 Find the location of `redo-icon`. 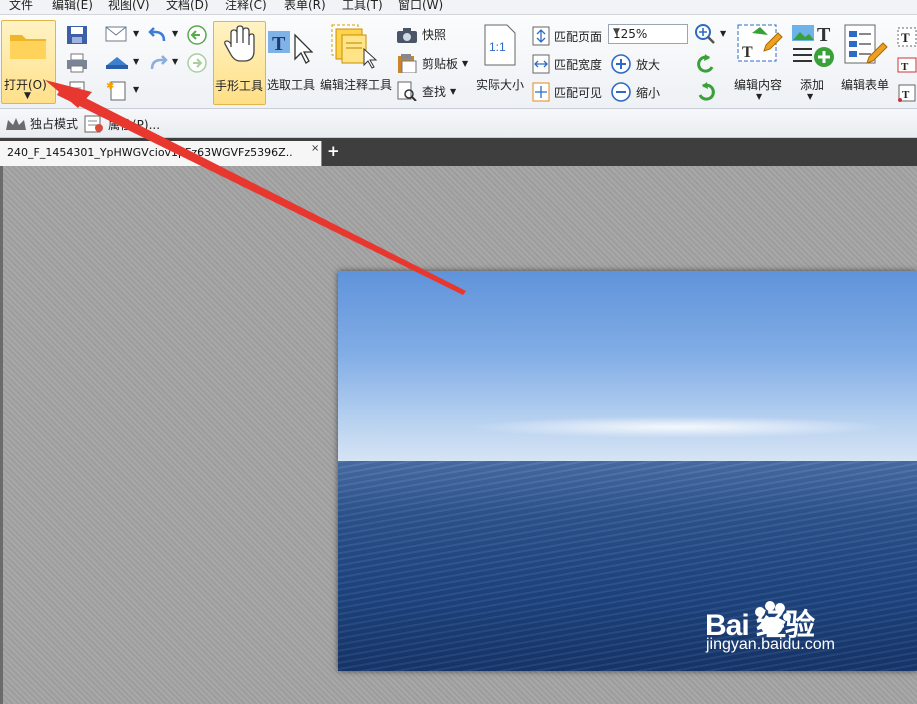

redo-icon is located at coordinates (158, 63).